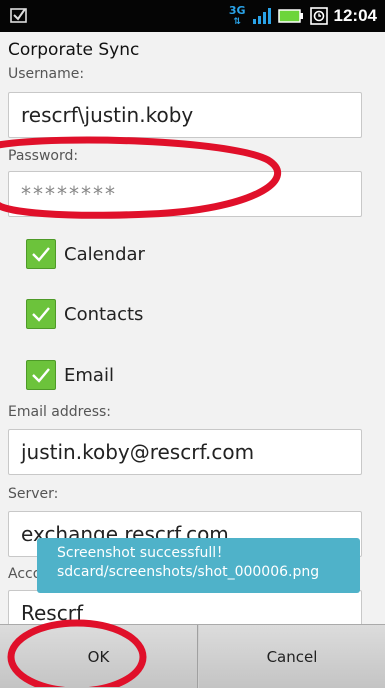  I want to click on calendar-checkbox-row: Calendar, so click(85, 254).